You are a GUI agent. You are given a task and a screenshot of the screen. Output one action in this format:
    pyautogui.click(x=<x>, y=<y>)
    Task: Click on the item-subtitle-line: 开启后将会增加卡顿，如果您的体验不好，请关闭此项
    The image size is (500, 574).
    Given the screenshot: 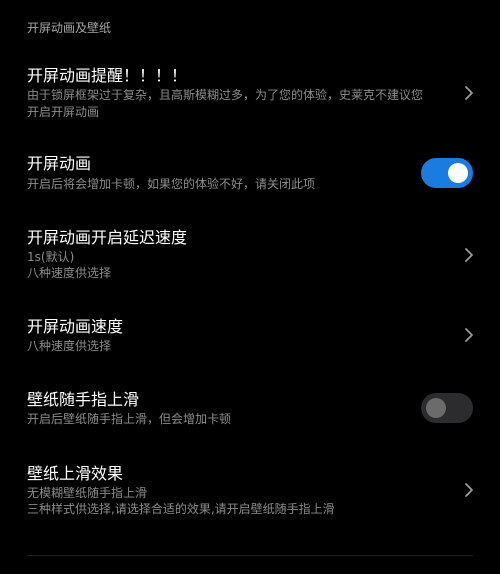 What is the action you would take?
    pyautogui.click(x=171, y=184)
    